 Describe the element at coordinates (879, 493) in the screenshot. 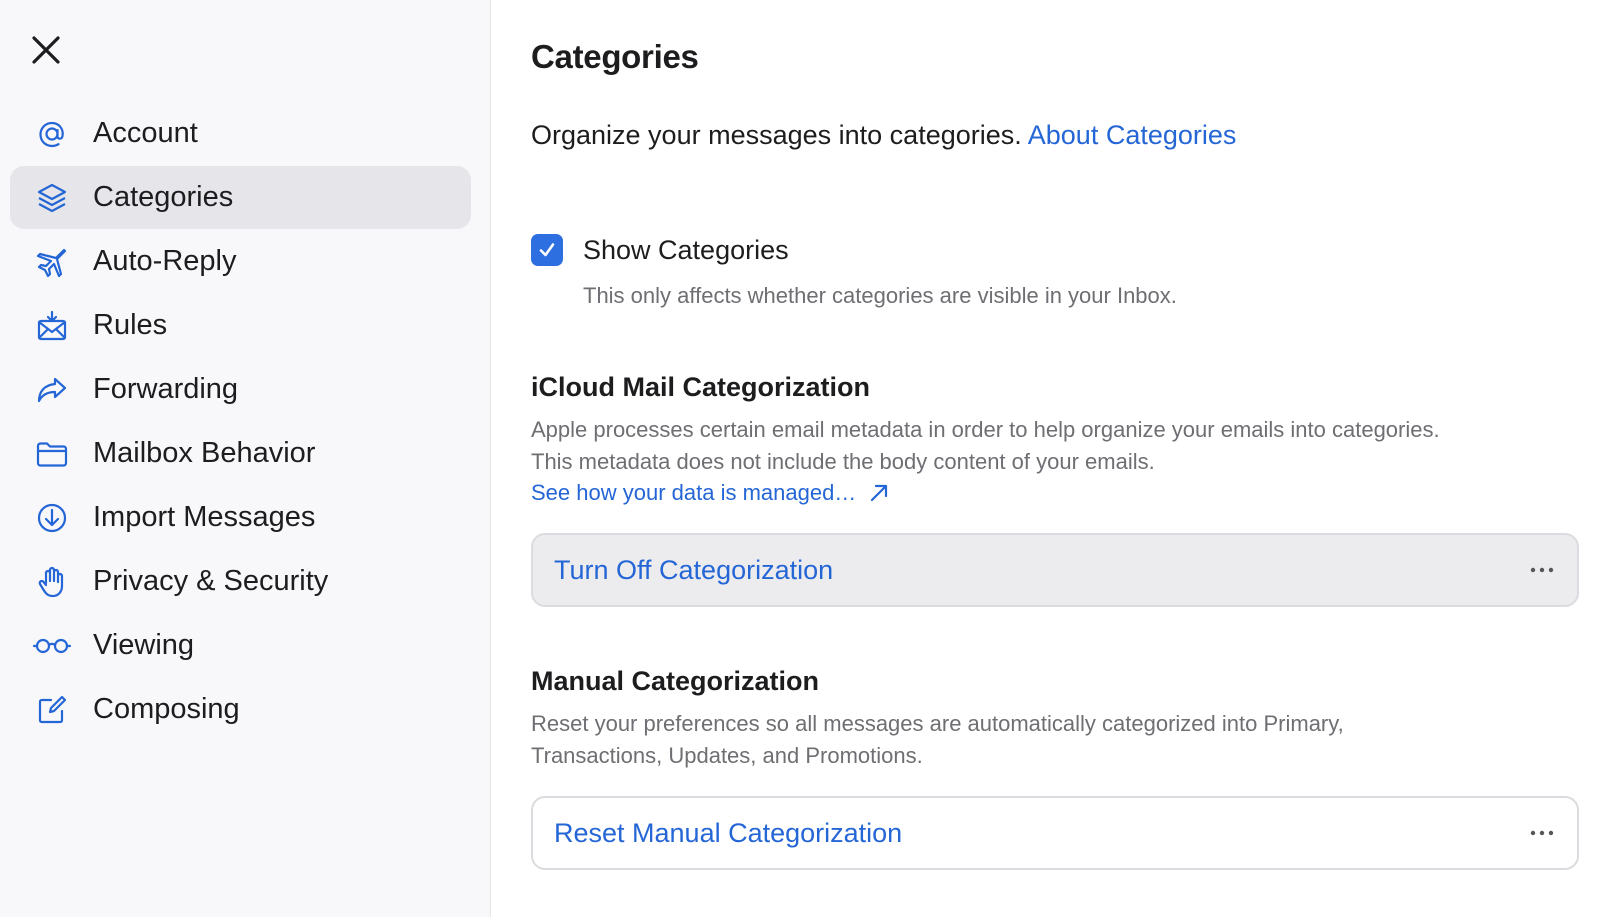

I see `external-arrow-icon` at that location.